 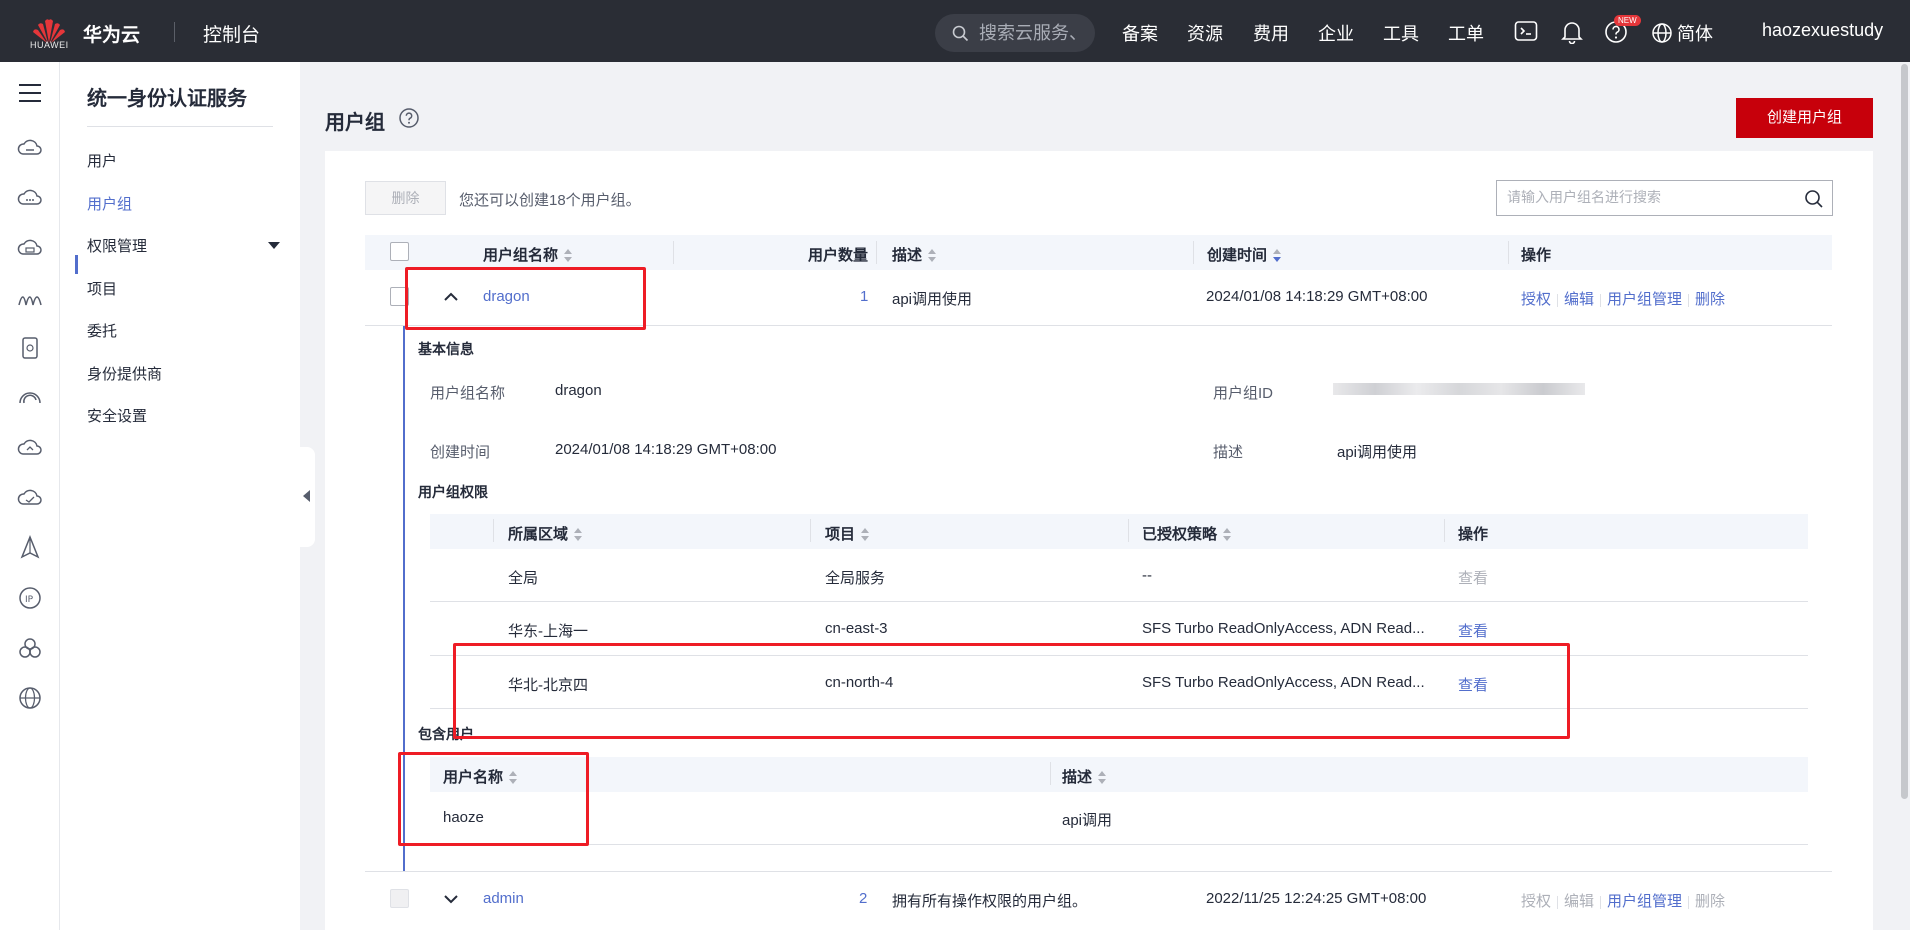 I want to click on column-header-region: 所属区域, so click(x=545, y=533).